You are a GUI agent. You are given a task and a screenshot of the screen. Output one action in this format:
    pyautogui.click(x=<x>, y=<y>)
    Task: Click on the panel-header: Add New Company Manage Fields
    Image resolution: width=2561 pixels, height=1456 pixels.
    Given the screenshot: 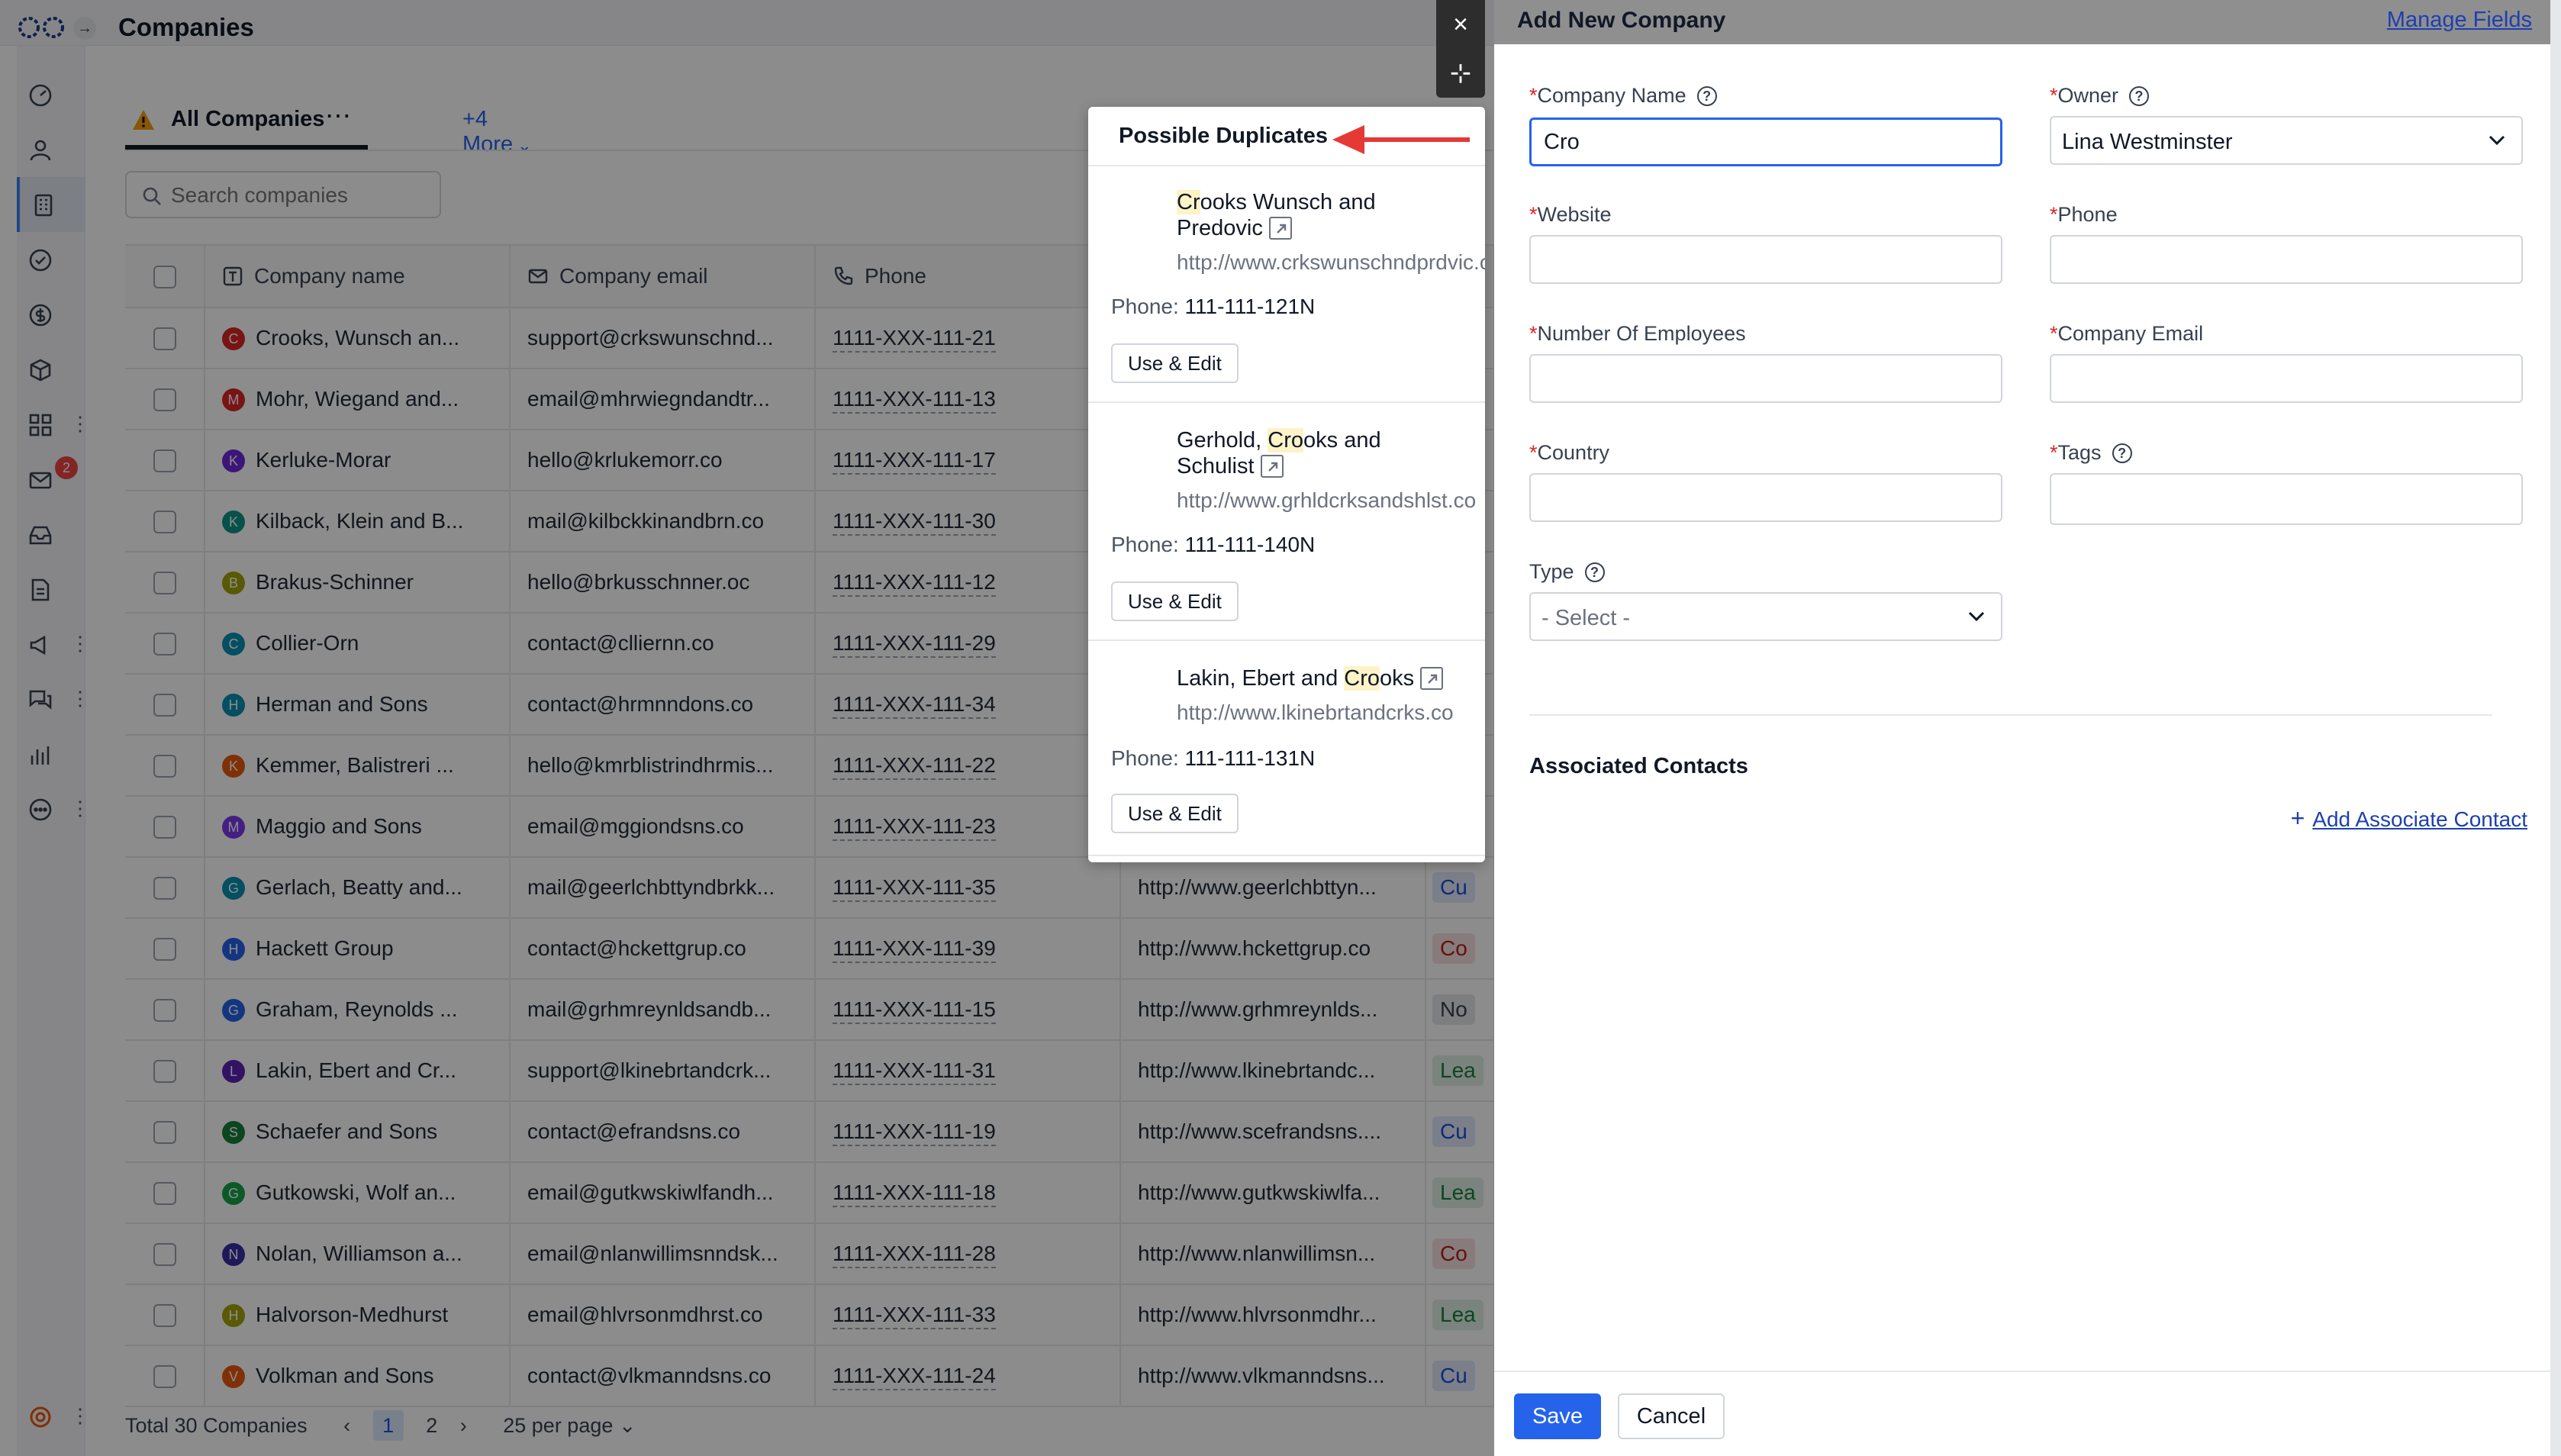 What is the action you would take?
    pyautogui.click(x=2022, y=22)
    